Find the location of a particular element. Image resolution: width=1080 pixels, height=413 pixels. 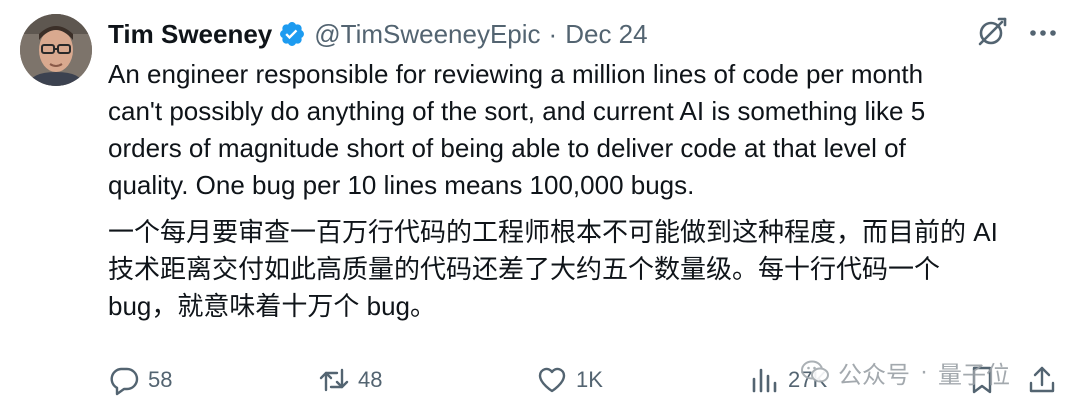

reply-button: 58 is located at coordinates (140, 380).